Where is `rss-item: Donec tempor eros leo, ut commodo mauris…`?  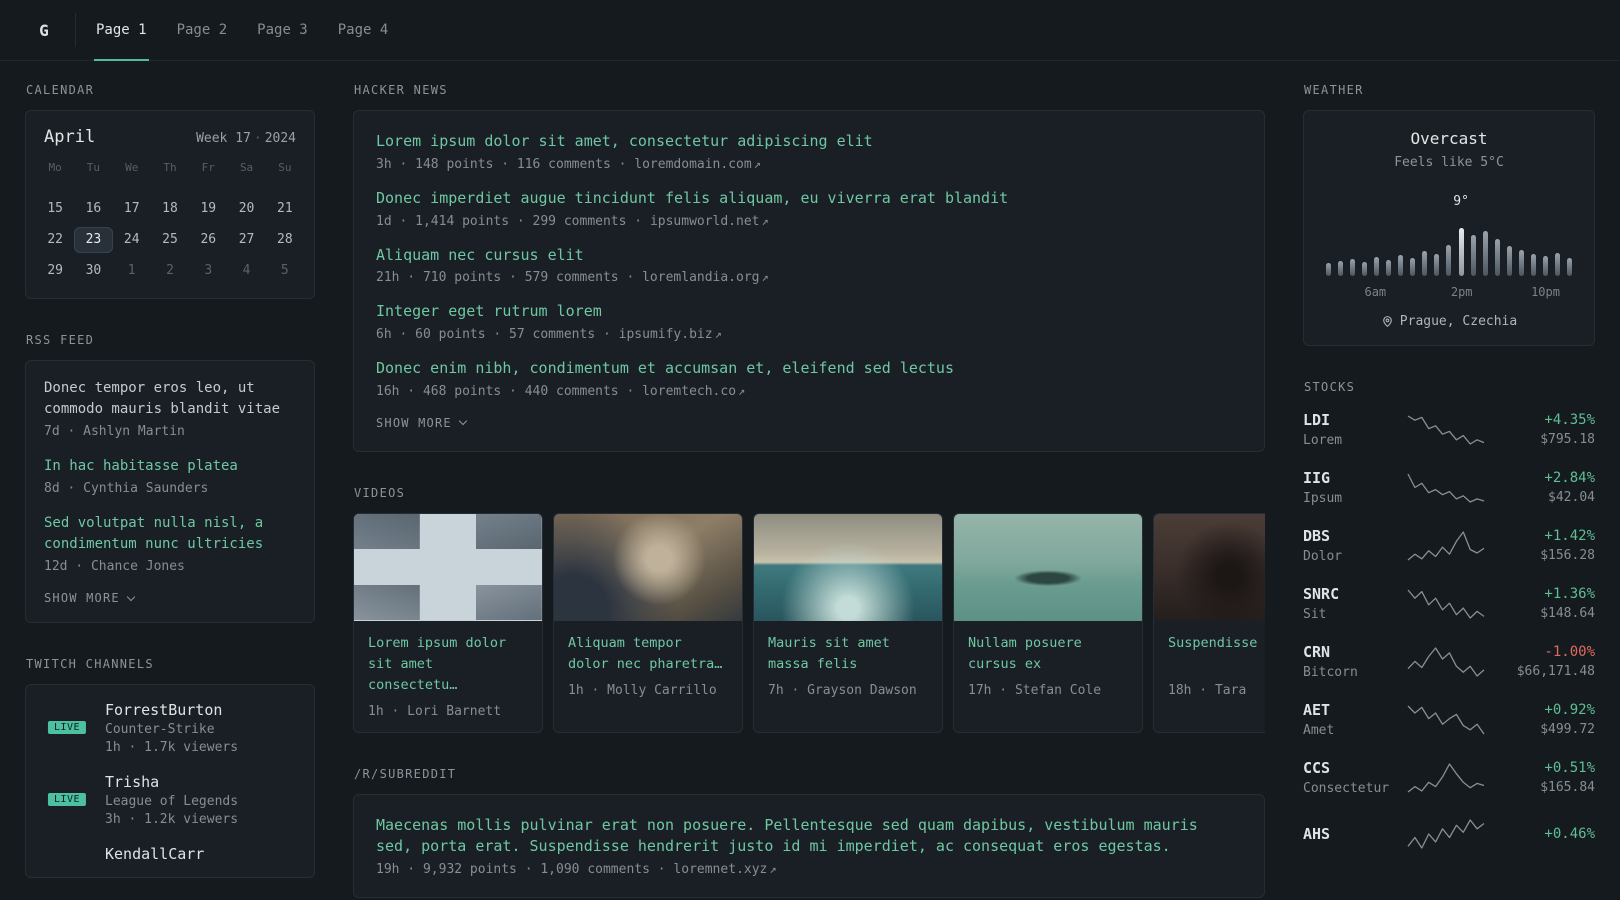 rss-item: Donec tempor eros leo, ut commodo mauris… is located at coordinates (170, 408).